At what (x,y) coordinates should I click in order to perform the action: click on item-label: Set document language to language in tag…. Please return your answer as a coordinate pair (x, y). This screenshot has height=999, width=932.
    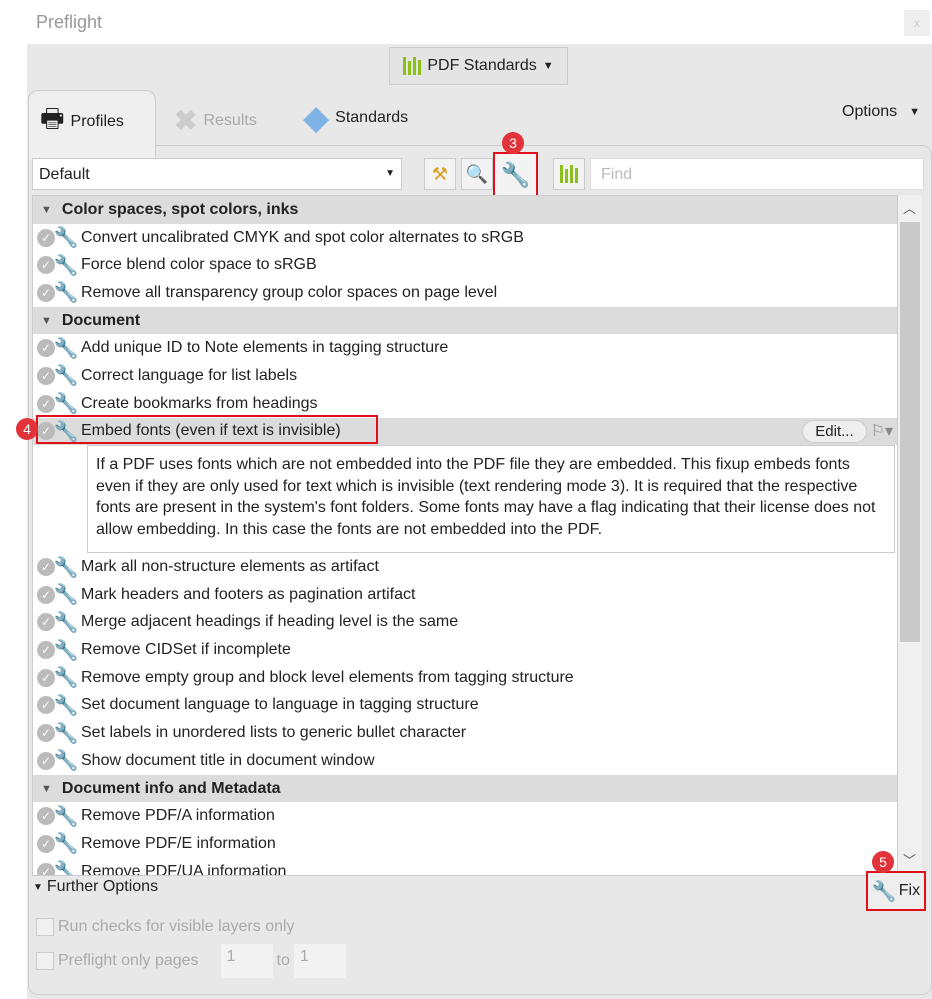
    Looking at the image, I should click on (280, 705).